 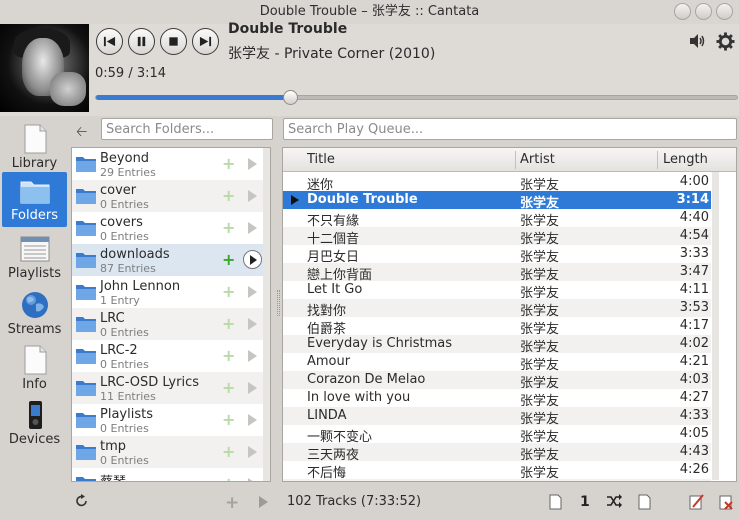 I want to click on seek-handle, so click(x=290, y=97).